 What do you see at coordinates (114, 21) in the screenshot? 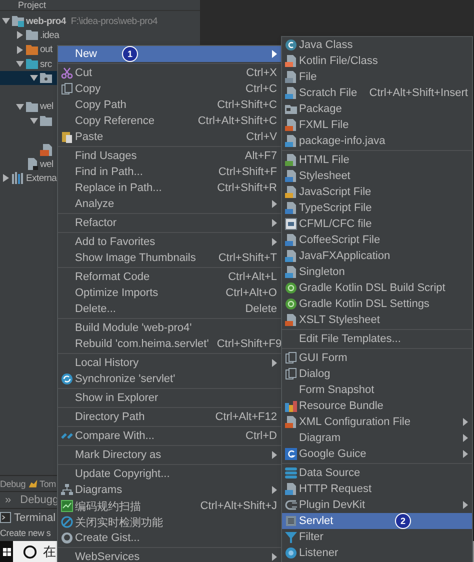
I see `path-text: F:\idea-pros\web-pro4` at bounding box center [114, 21].